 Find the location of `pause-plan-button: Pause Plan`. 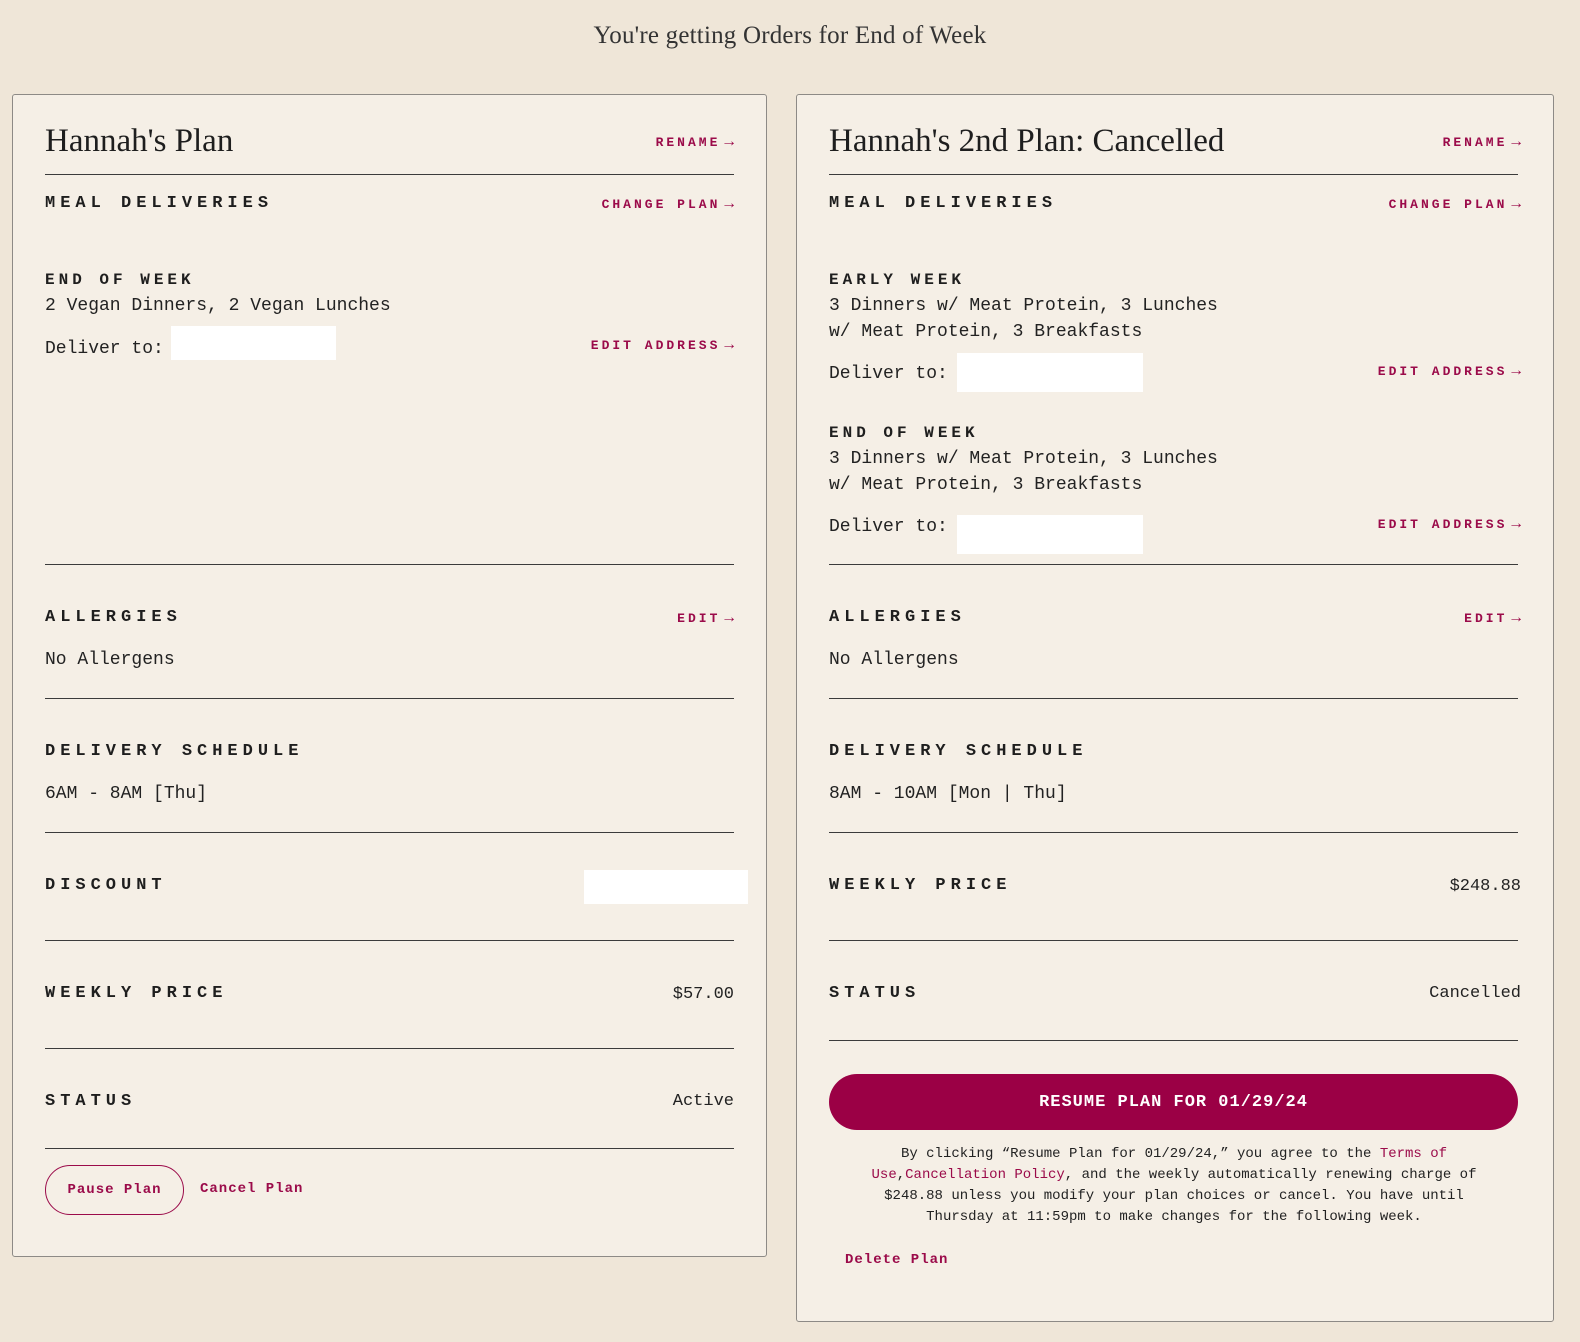

pause-plan-button: Pause Plan is located at coordinates (114, 1190).